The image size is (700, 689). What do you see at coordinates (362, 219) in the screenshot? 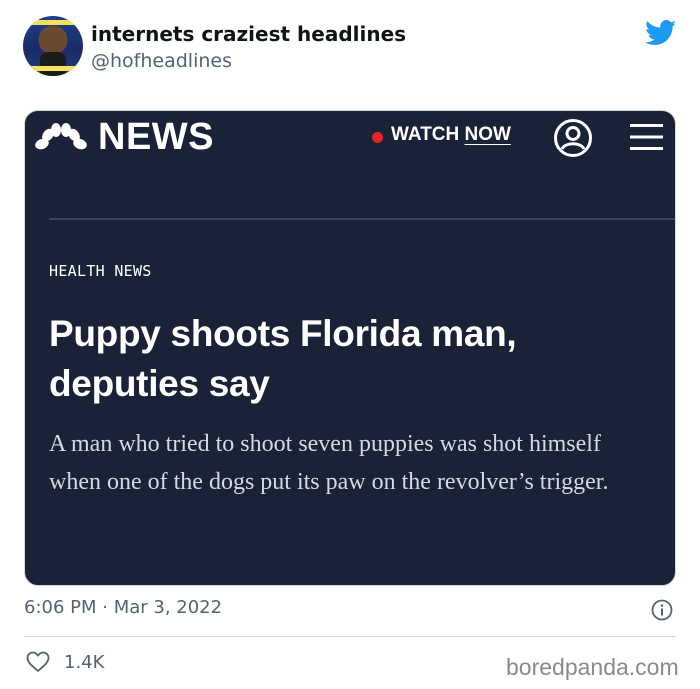
I see `header-divider` at bounding box center [362, 219].